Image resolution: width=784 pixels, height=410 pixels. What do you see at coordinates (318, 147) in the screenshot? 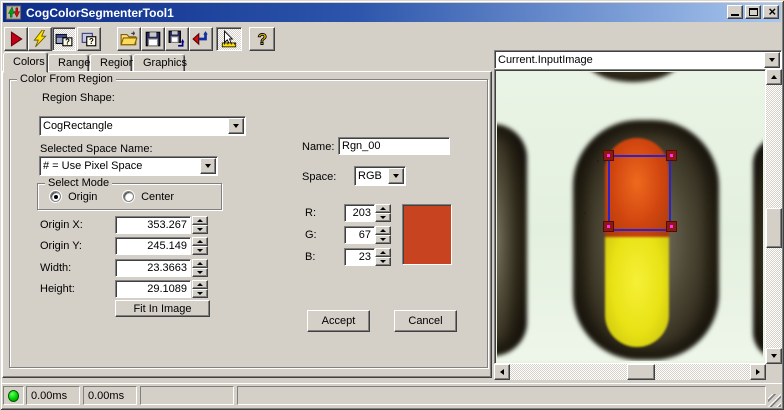
I see `name-label: Name:` at bounding box center [318, 147].